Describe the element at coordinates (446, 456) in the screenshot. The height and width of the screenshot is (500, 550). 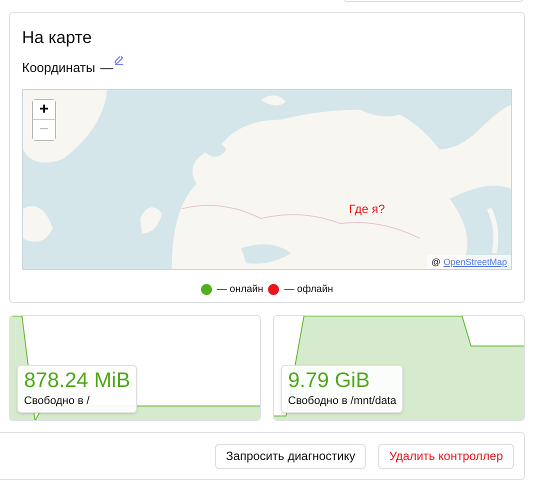
I see `delete-button: Удалить контроллер` at that location.